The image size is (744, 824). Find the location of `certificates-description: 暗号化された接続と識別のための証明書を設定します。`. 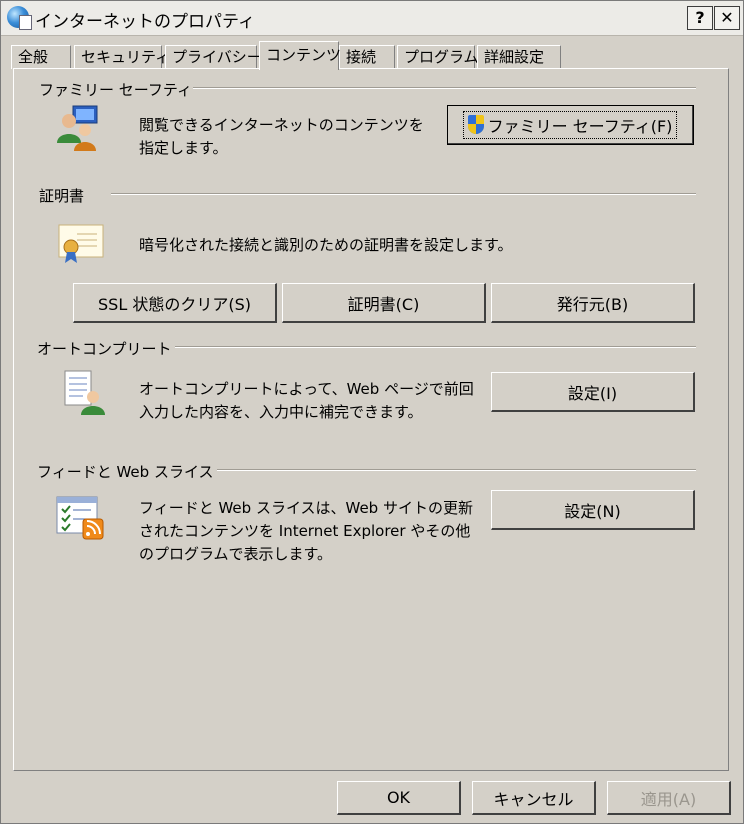

certificates-description: 暗号化された接続と識別のための証明書を設定します。 is located at coordinates (326, 245).